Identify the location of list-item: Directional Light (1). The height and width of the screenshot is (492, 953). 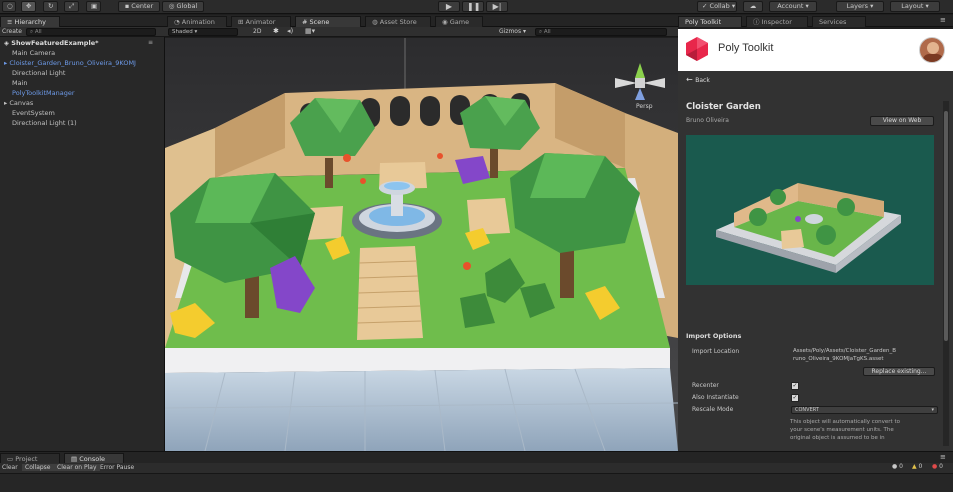
(44, 123).